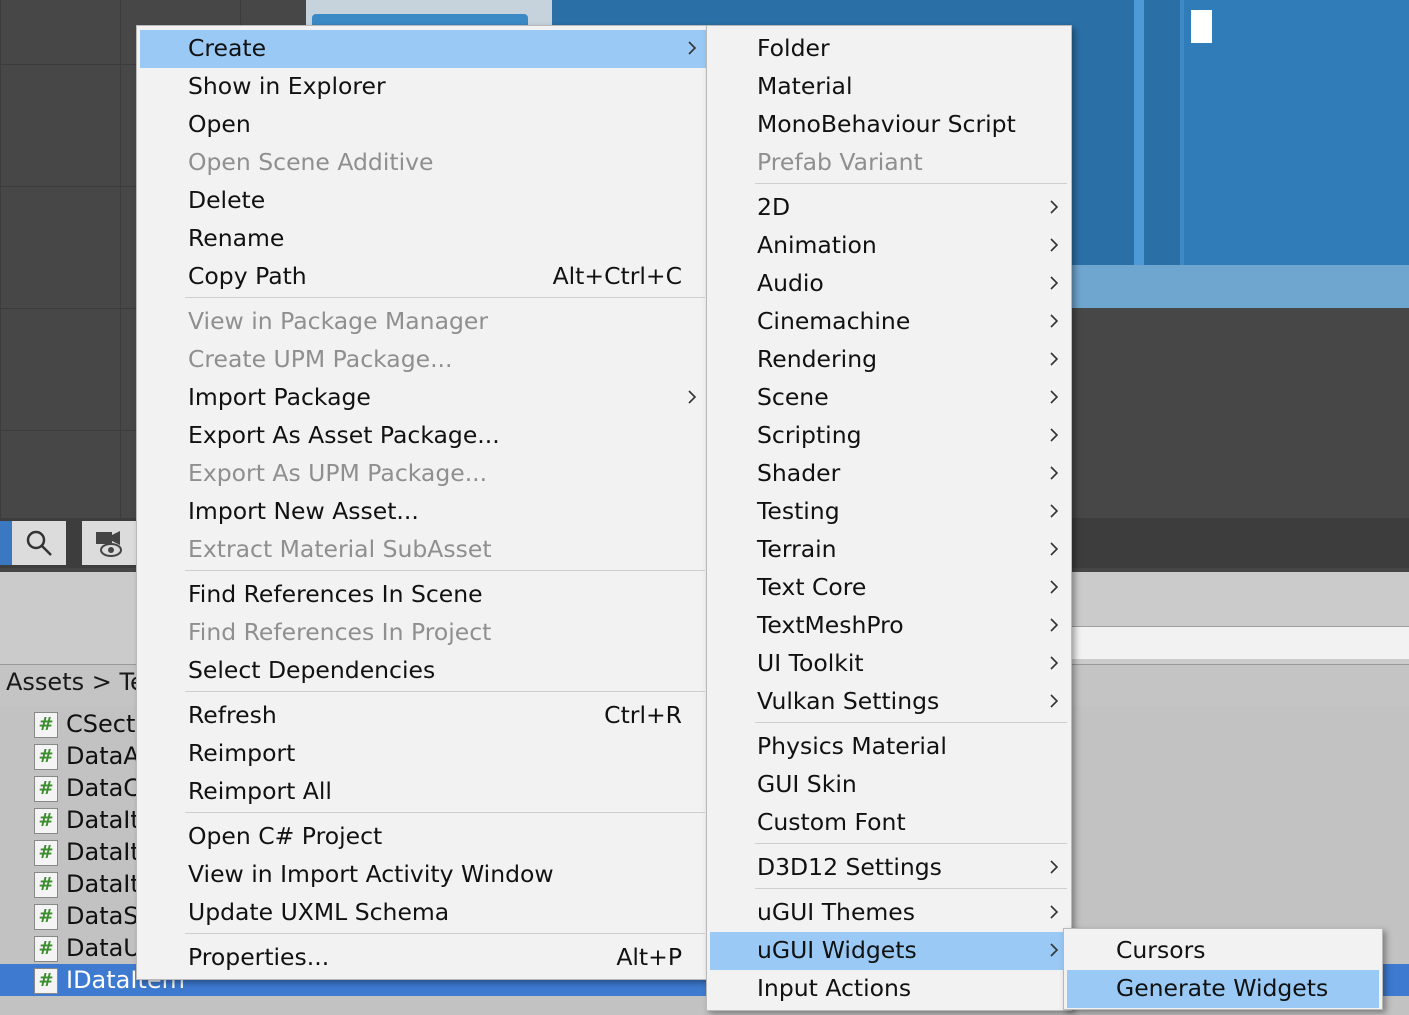 The width and height of the screenshot is (1409, 1015). I want to click on menu-item-label: Extract Material SubAsset, so click(340, 549).